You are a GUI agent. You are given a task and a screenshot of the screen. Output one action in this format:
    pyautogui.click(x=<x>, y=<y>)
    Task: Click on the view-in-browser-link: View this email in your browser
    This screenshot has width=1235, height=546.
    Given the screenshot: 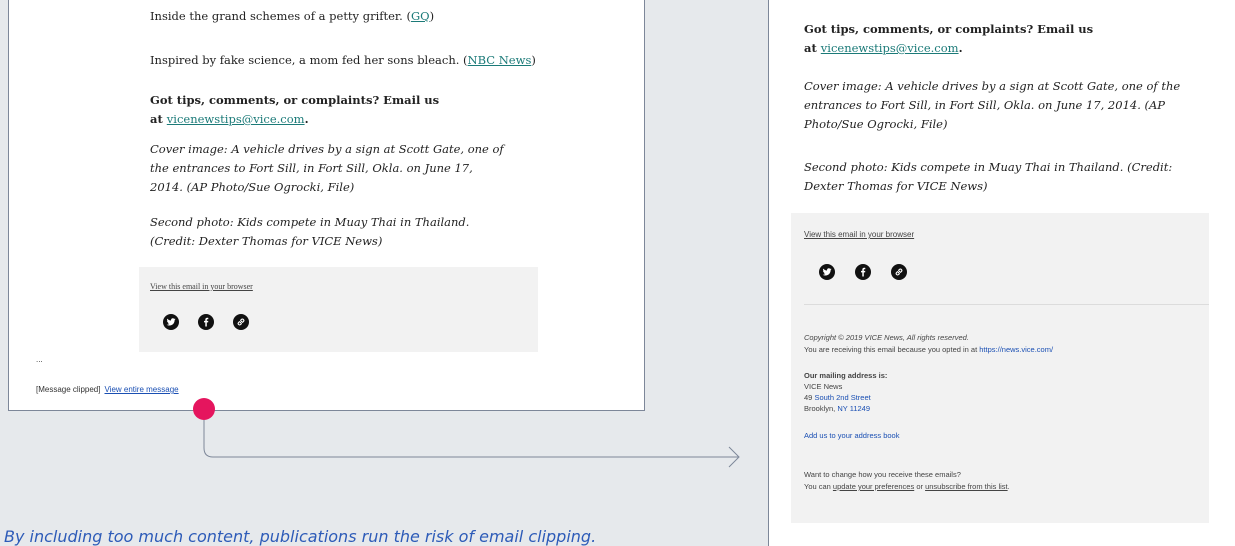 What is the action you would take?
    pyautogui.click(x=201, y=286)
    